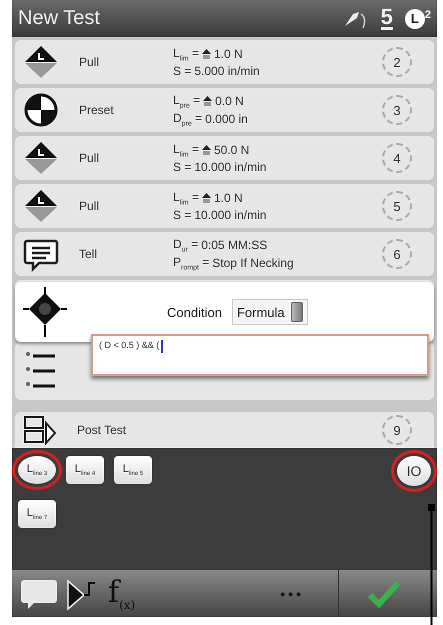  Describe the element at coordinates (133, 470) in the screenshot. I see `token-button: L$_{line 5}$` at that location.